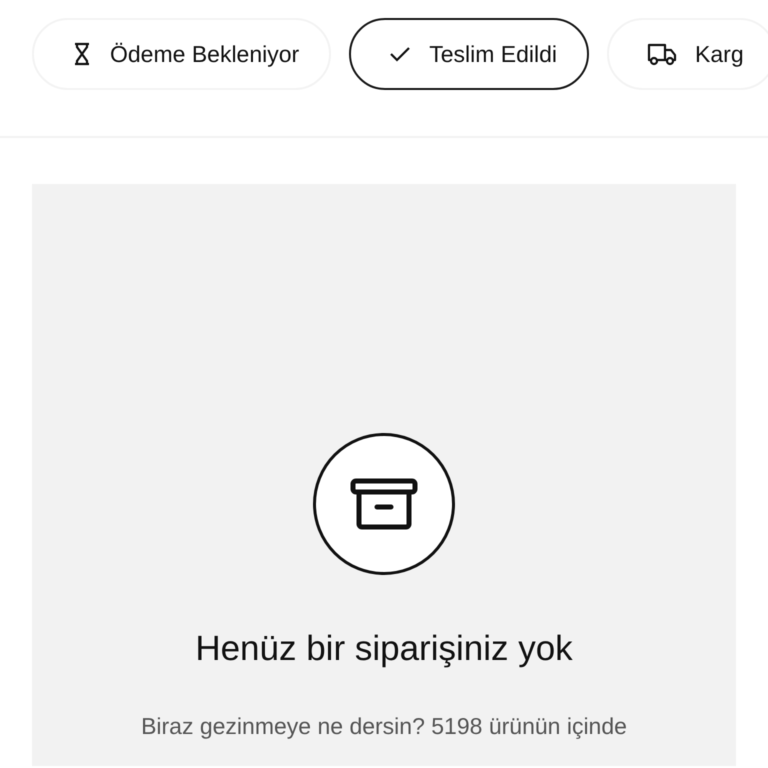  Describe the element at coordinates (384, 649) in the screenshot. I see `empty-state-title: Henüz bir siparişiniz yok` at that location.